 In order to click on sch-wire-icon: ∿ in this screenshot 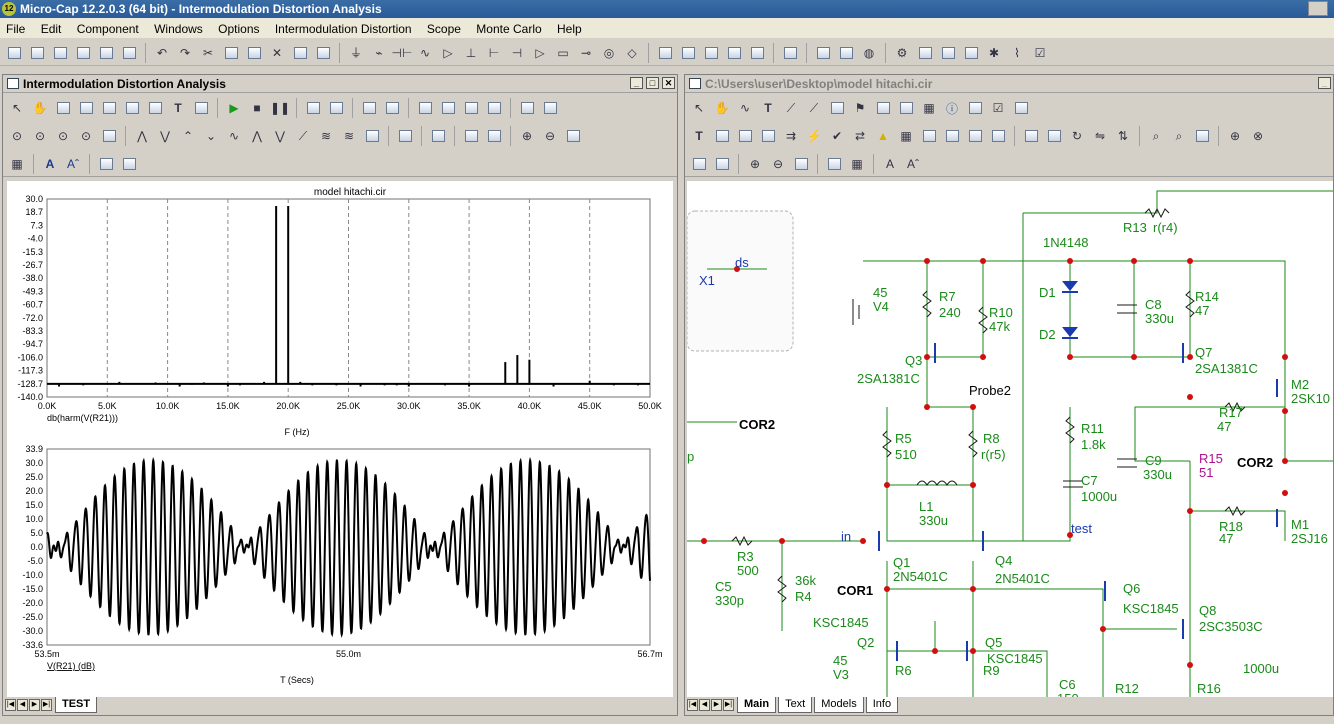, I will do `click(745, 108)`.